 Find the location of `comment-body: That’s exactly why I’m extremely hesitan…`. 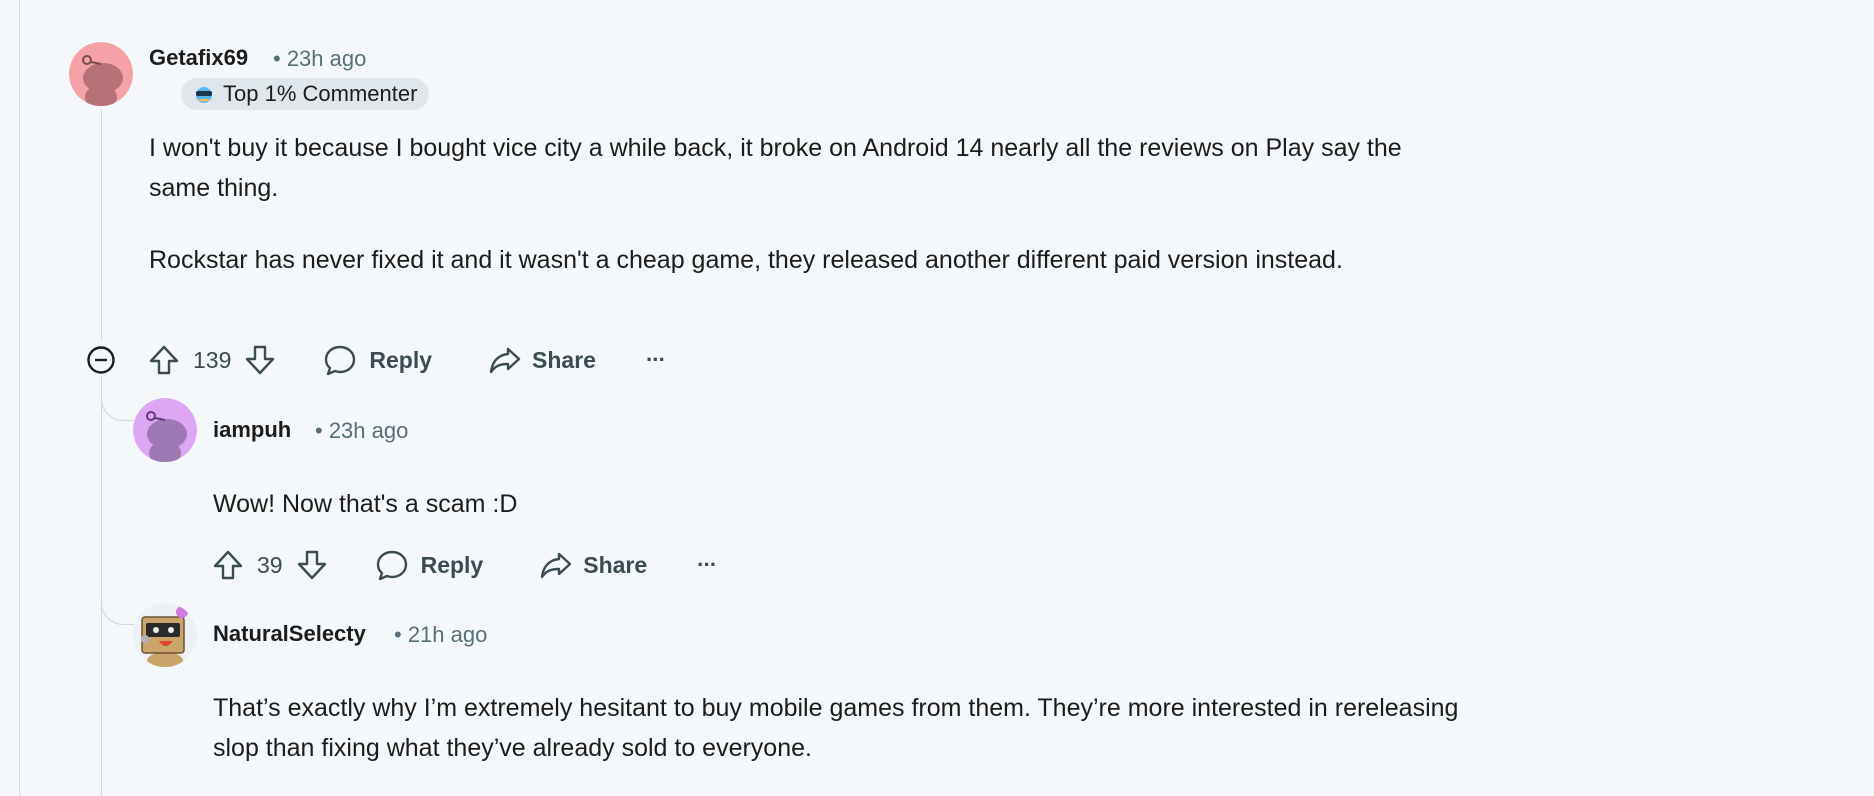

comment-body: That’s exactly why I’m extremely hesitan… is located at coordinates (848, 728).